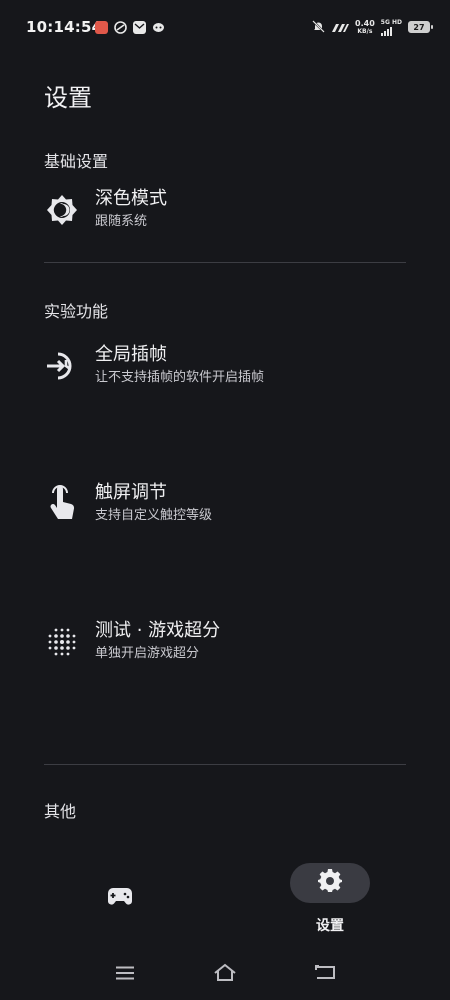 This screenshot has width=450, height=1000. I want to click on status-right: 0.40 KB/s 5G HD 27, so click(372, 27).